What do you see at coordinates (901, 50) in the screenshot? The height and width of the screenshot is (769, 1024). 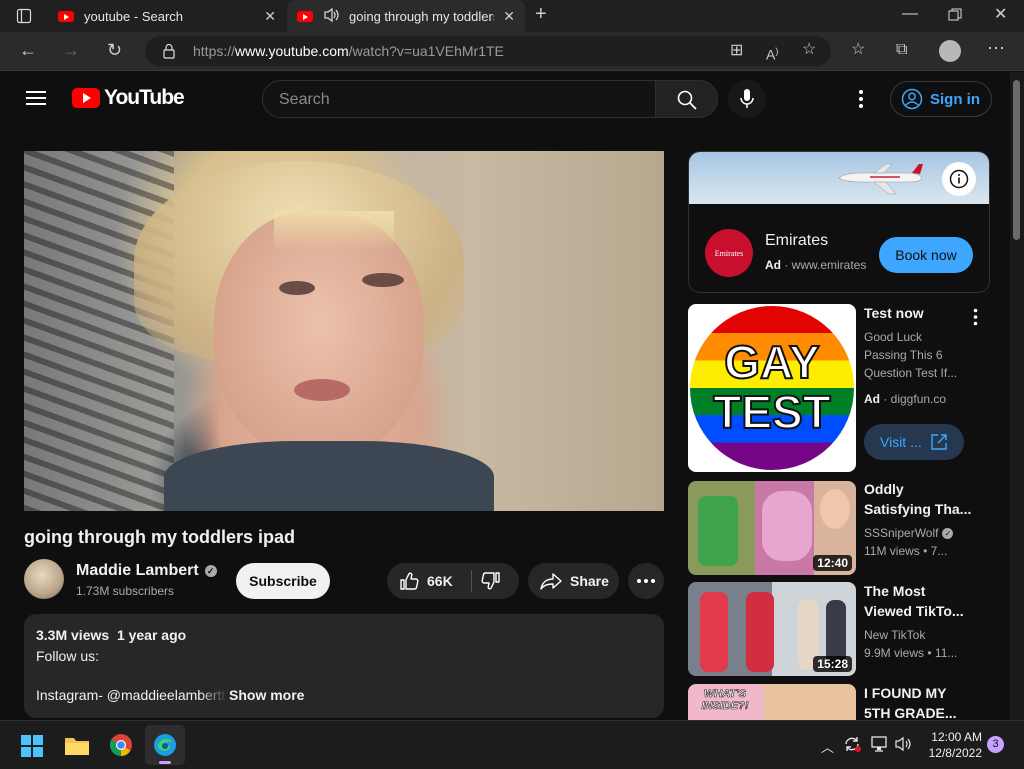 I see `collections-icon: ⧉` at bounding box center [901, 50].